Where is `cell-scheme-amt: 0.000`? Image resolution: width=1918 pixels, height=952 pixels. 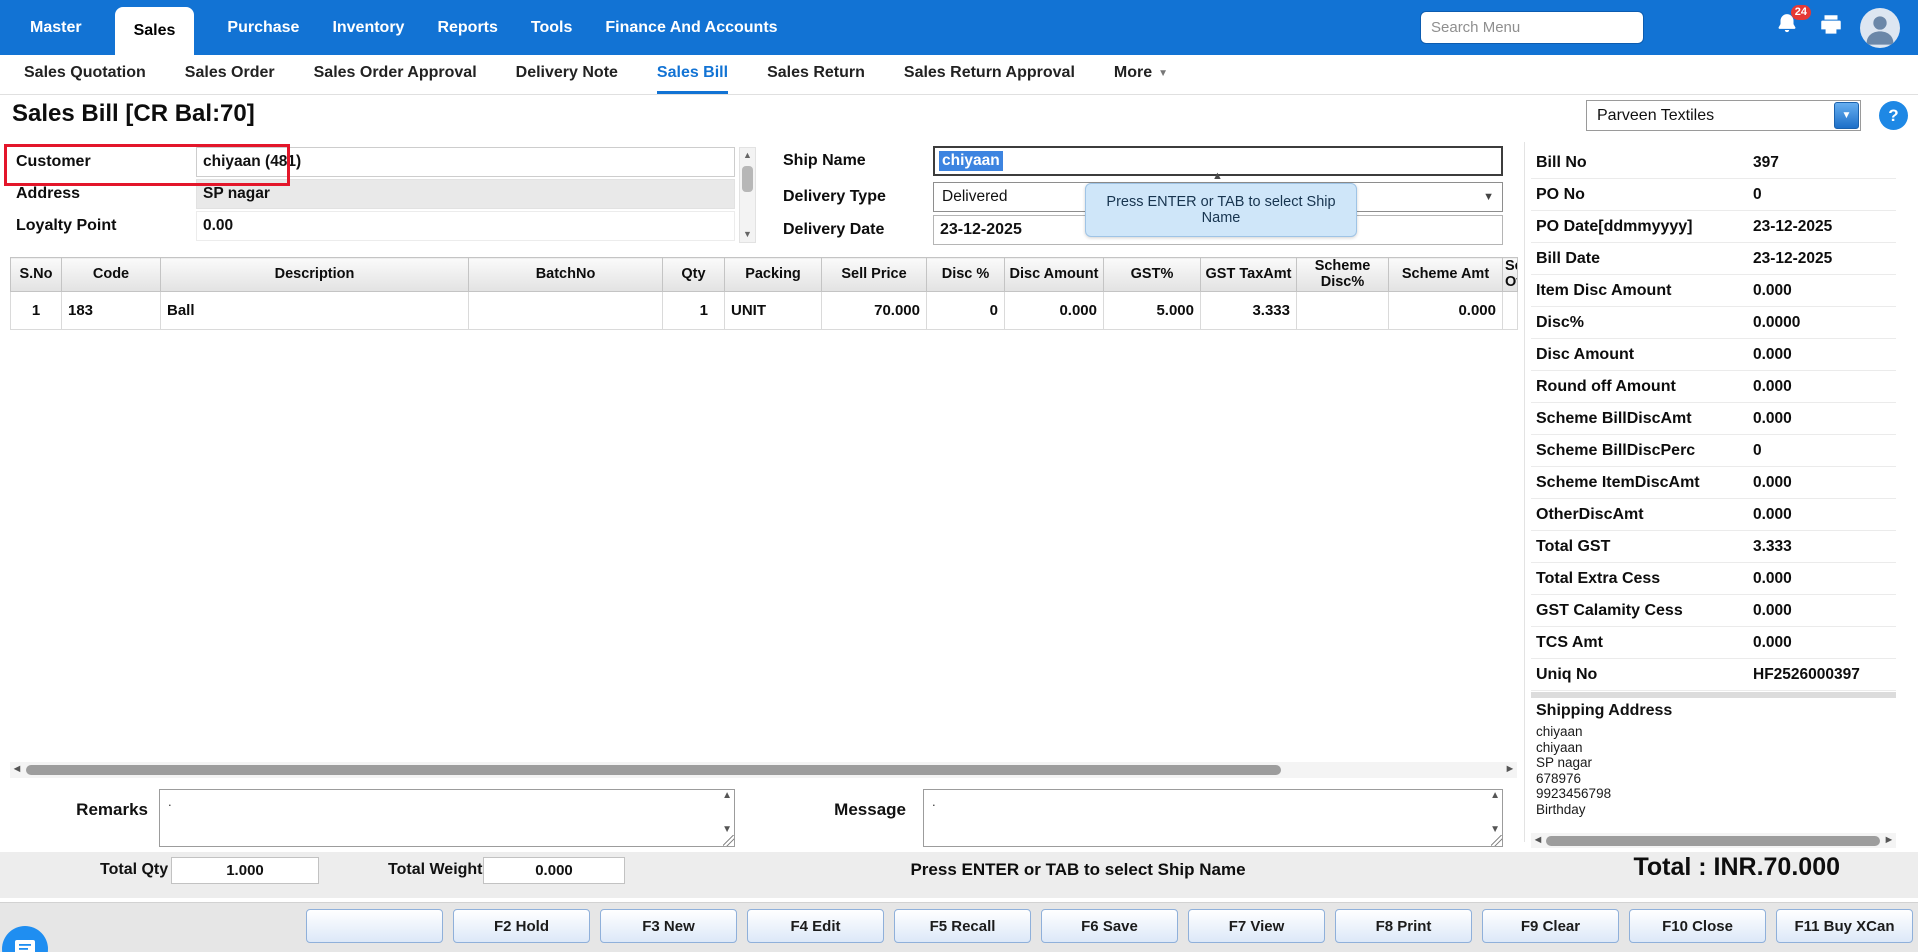 cell-scheme-amt: 0.000 is located at coordinates (1445, 310).